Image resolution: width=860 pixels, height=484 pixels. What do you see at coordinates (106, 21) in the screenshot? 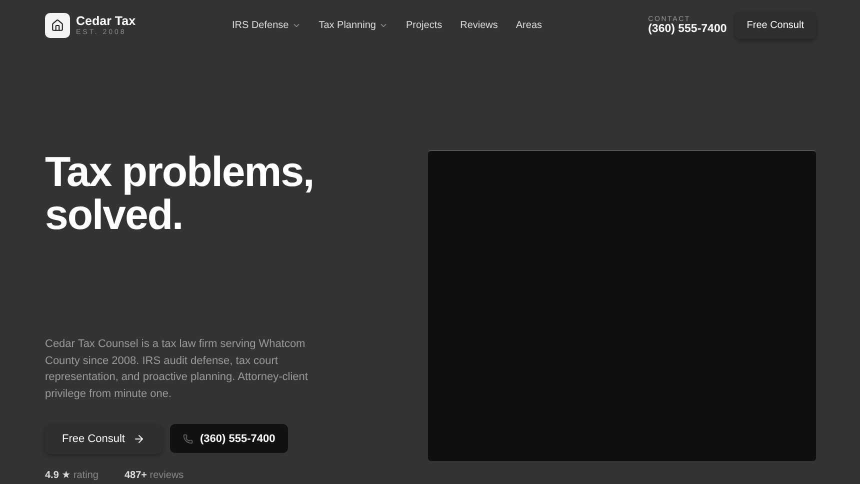
I see `brand-name: Cedar Tax` at bounding box center [106, 21].